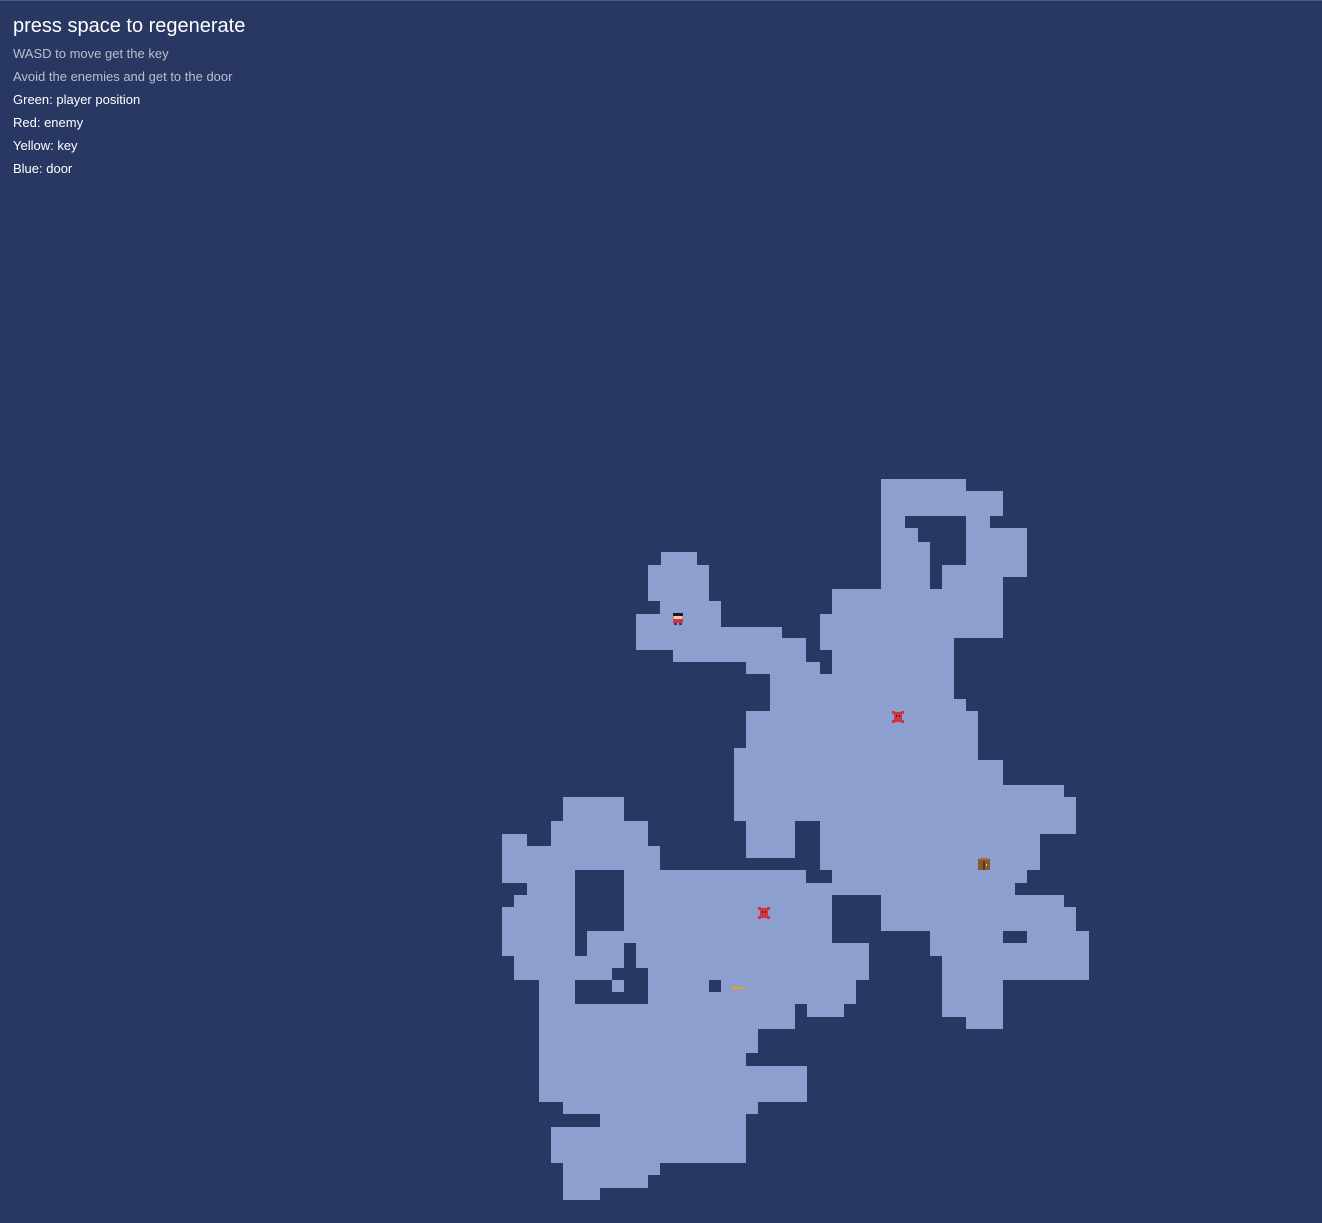 The width and height of the screenshot is (1322, 1223). I want to click on legend-player: Green: player position, so click(77, 99).